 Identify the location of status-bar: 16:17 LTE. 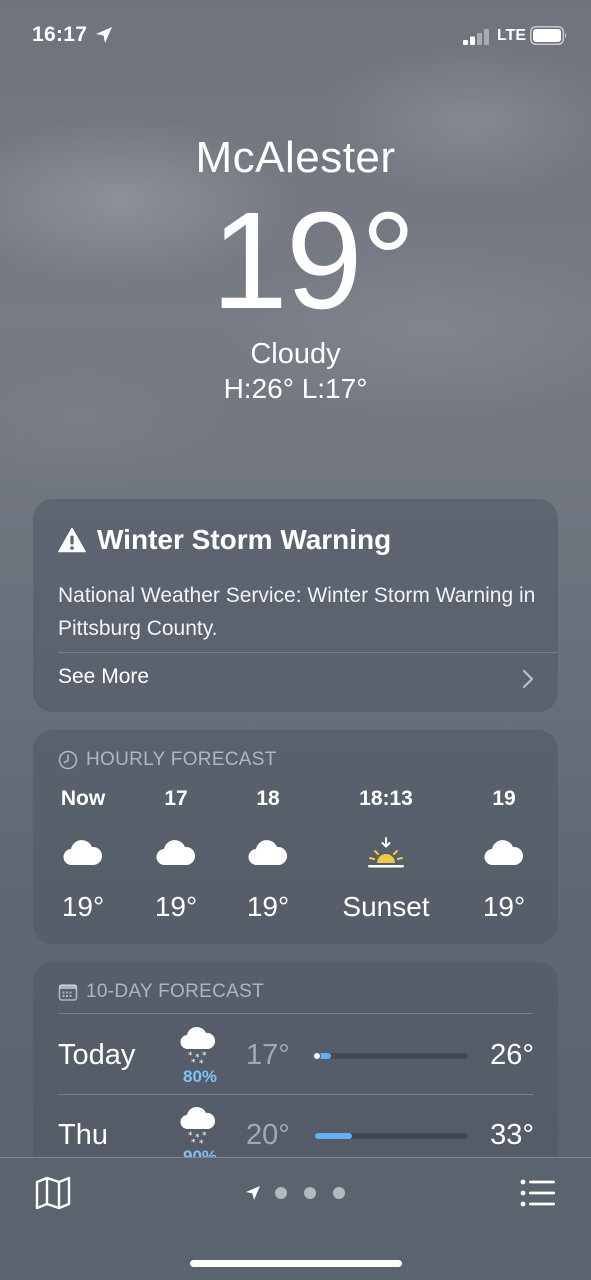
(295, 35).